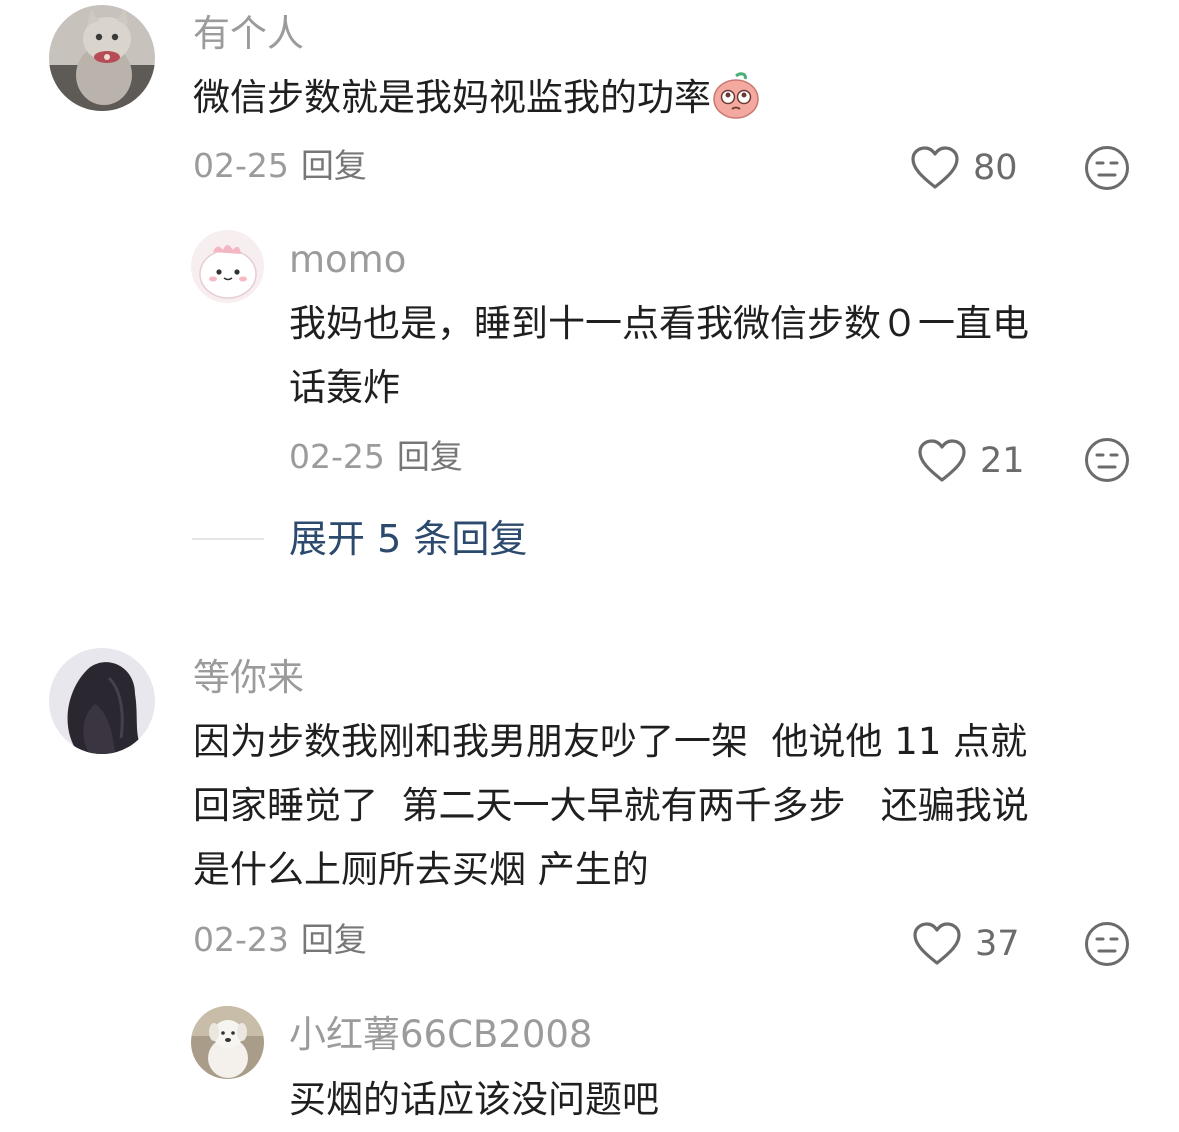  I want to click on expand-divider, so click(228, 539).